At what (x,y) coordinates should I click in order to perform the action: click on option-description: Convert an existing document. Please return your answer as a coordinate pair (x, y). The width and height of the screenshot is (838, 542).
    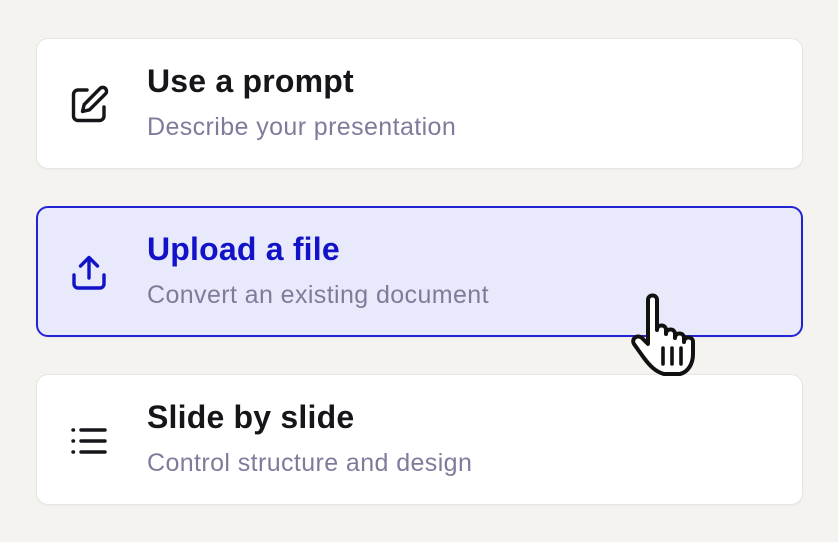
    Looking at the image, I should click on (318, 295).